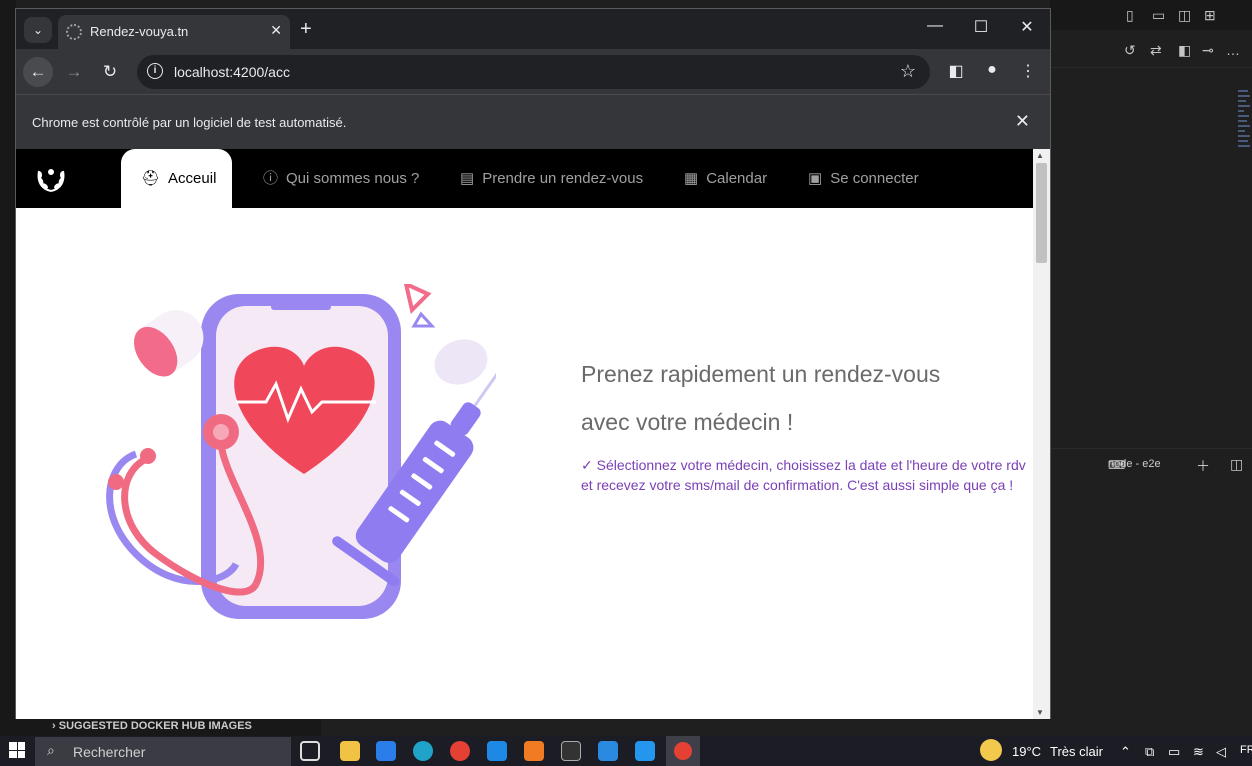 The height and width of the screenshot is (766, 1252). What do you see at coordinates (1134, 464) in the screenshot?
I see `terminal-label: node - e2e` at bounding box center [1134, 464].